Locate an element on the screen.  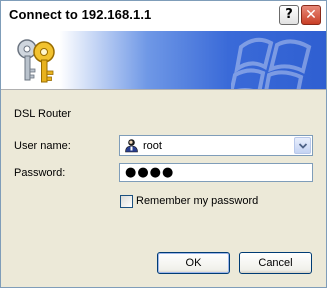
close-button: ✕ is located at coordinates (311, 15).